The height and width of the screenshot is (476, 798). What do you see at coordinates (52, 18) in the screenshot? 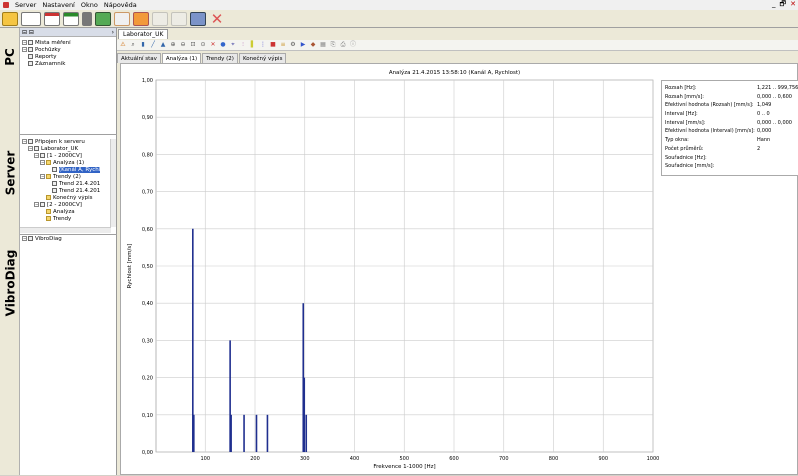
I see `grid-icon` at bounding box center [52, 18].